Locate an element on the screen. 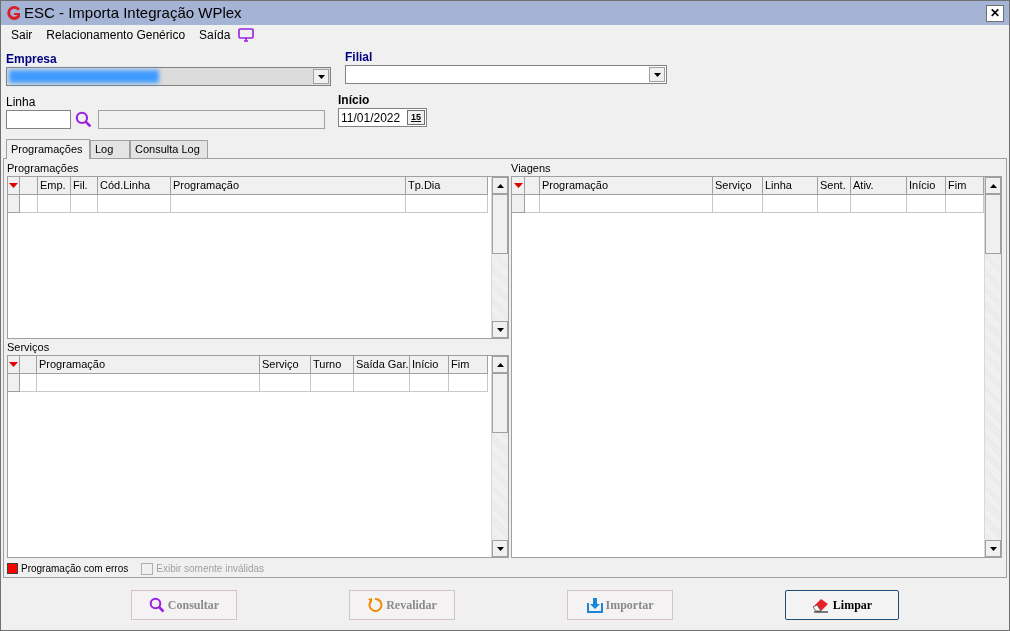  field-label: Empresa is located at coordinates (32, 59).